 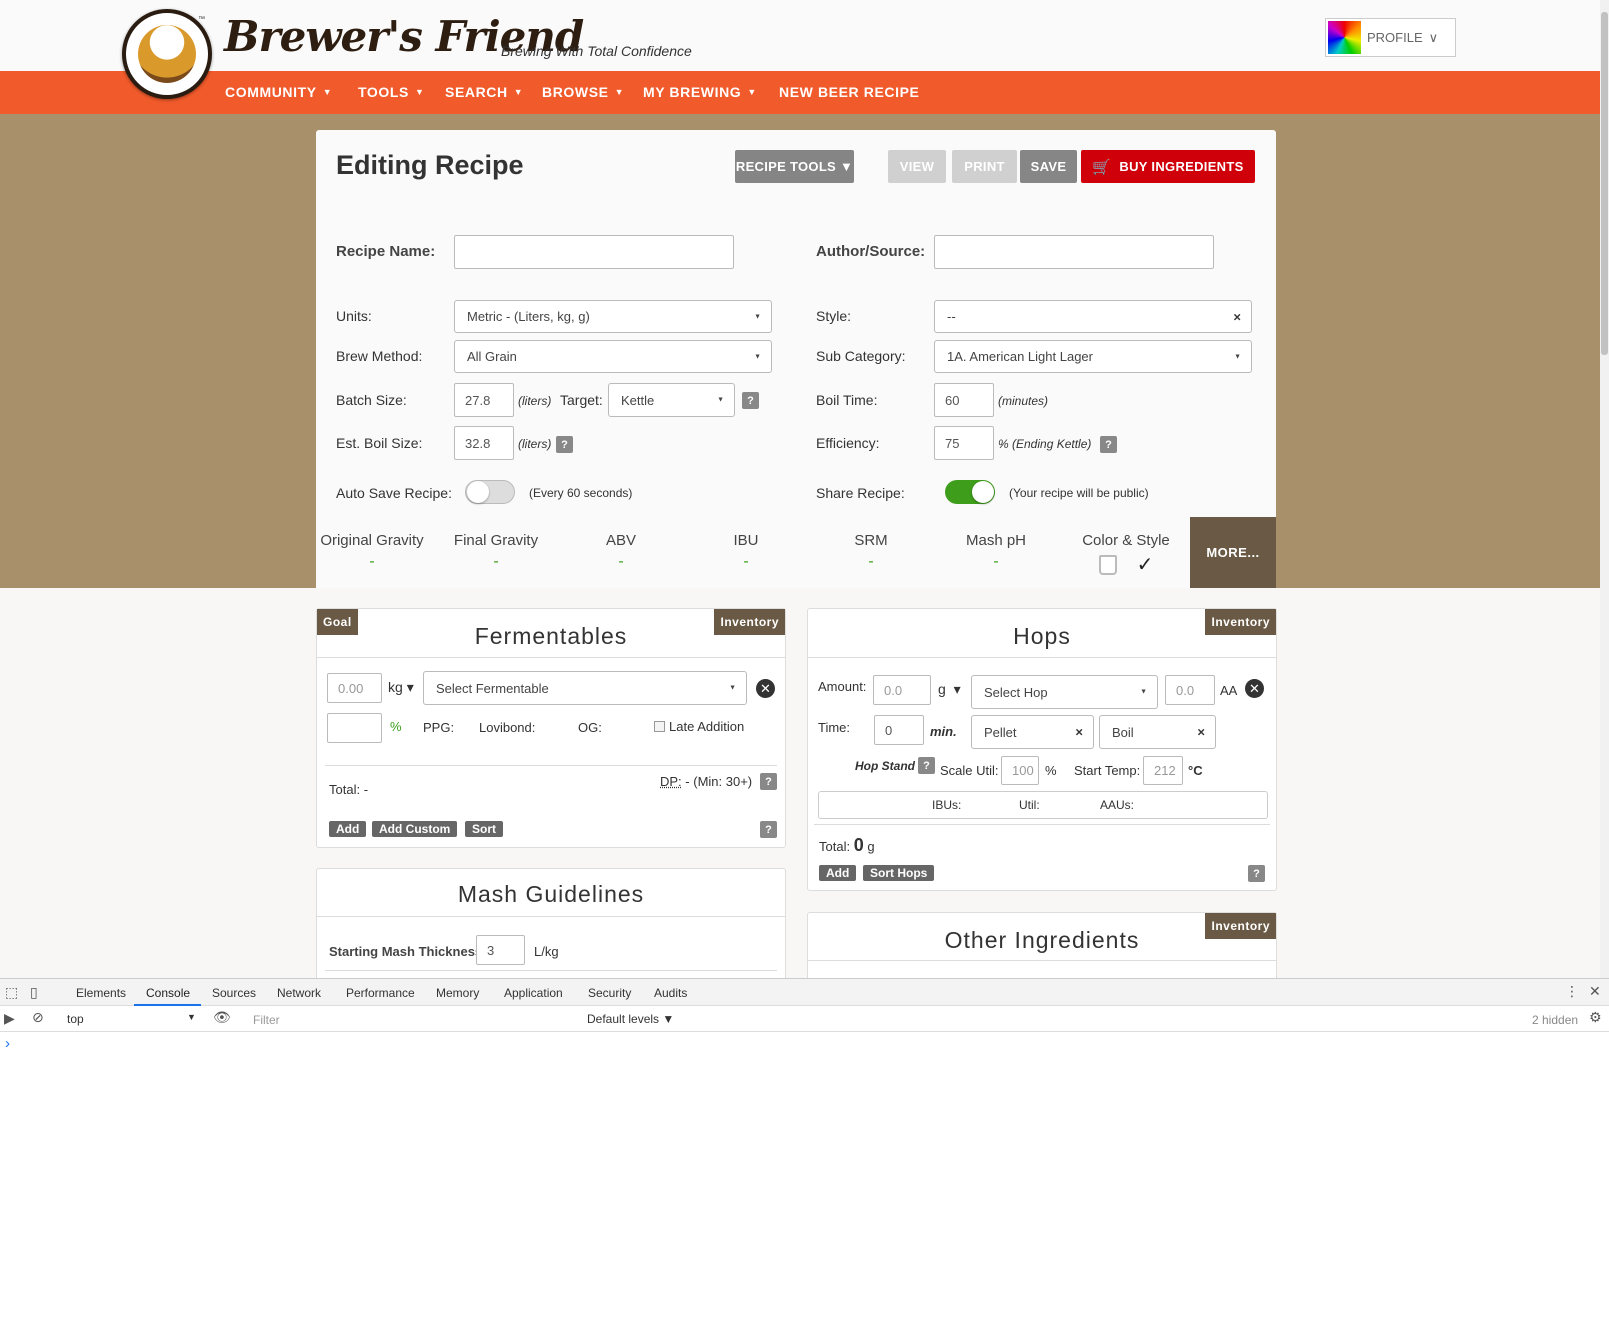 I want to click on nav-search: SEARCH ▼, so click(x=484, y=92).